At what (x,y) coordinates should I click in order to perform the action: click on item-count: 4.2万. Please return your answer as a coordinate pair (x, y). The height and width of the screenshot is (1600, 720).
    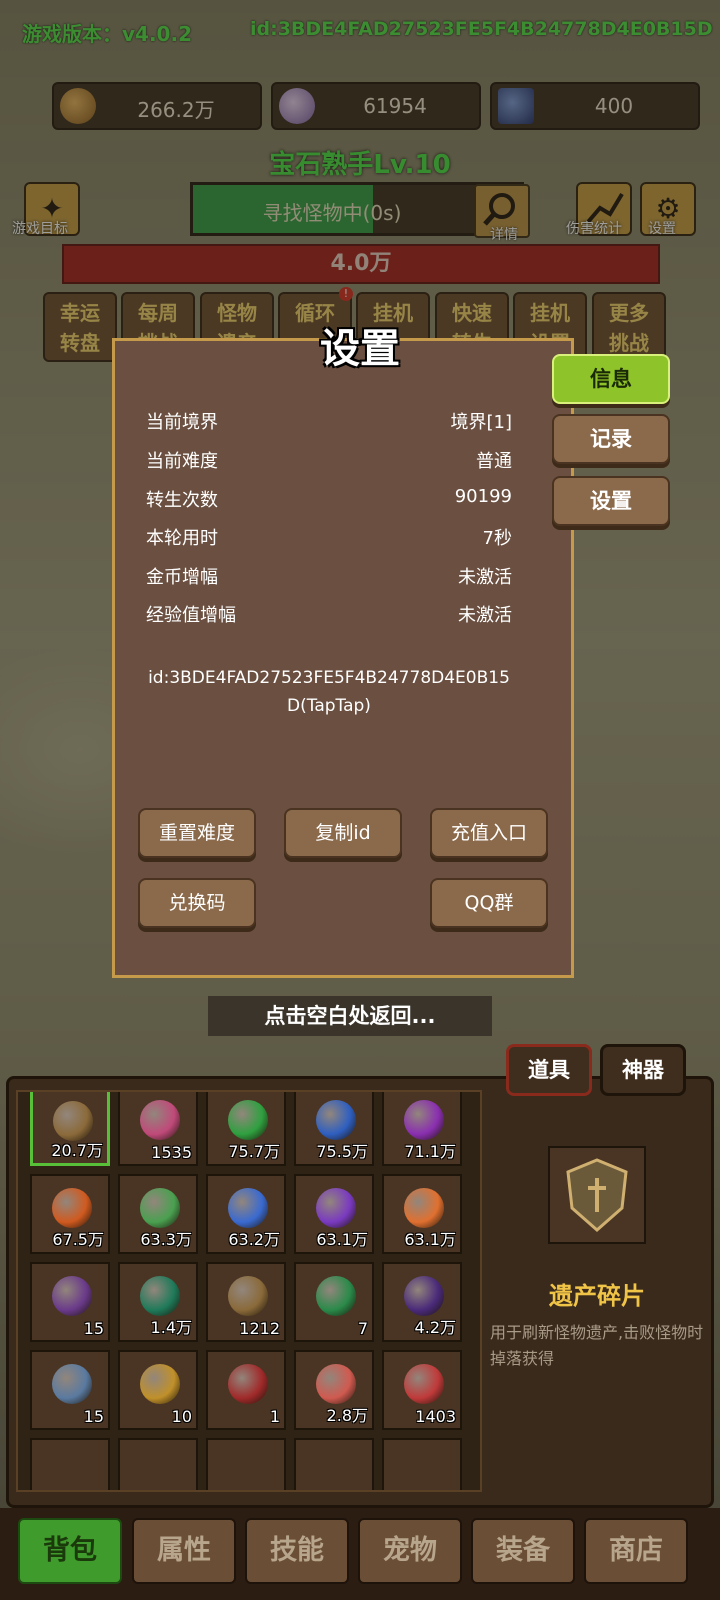
    Looking at the image, I should click on (435, 1327).